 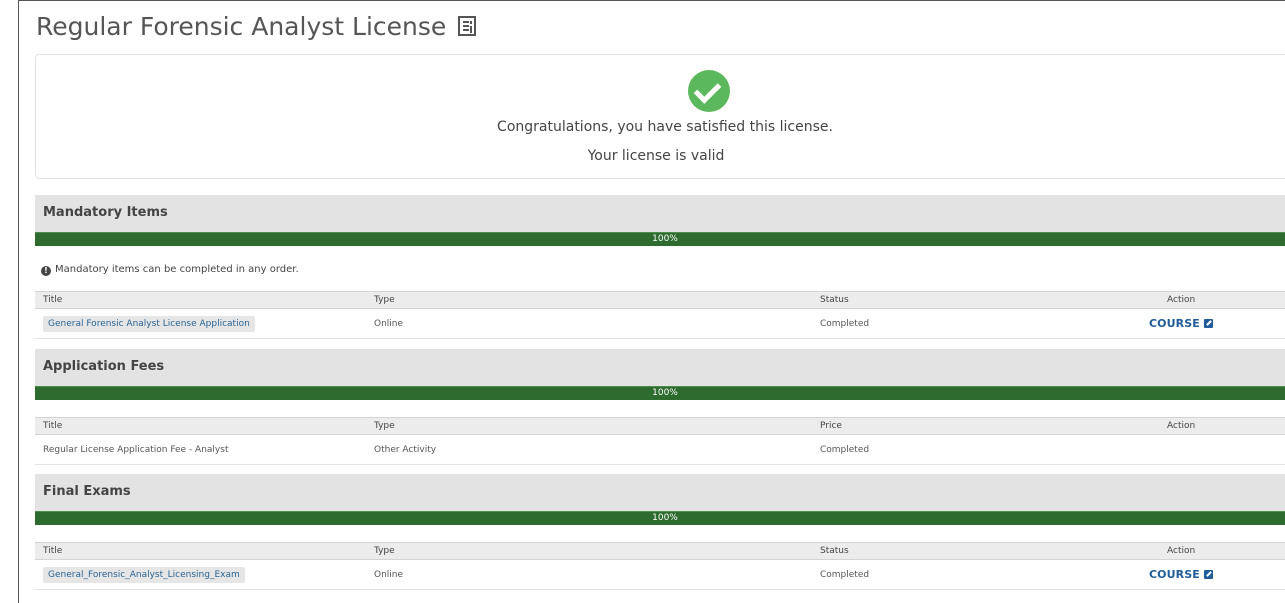 What do you see at coordinates (660, 551) in the screenshot?
I see `table-header-final-exams: Title Type Status Action` at bounding box center [660, 551].